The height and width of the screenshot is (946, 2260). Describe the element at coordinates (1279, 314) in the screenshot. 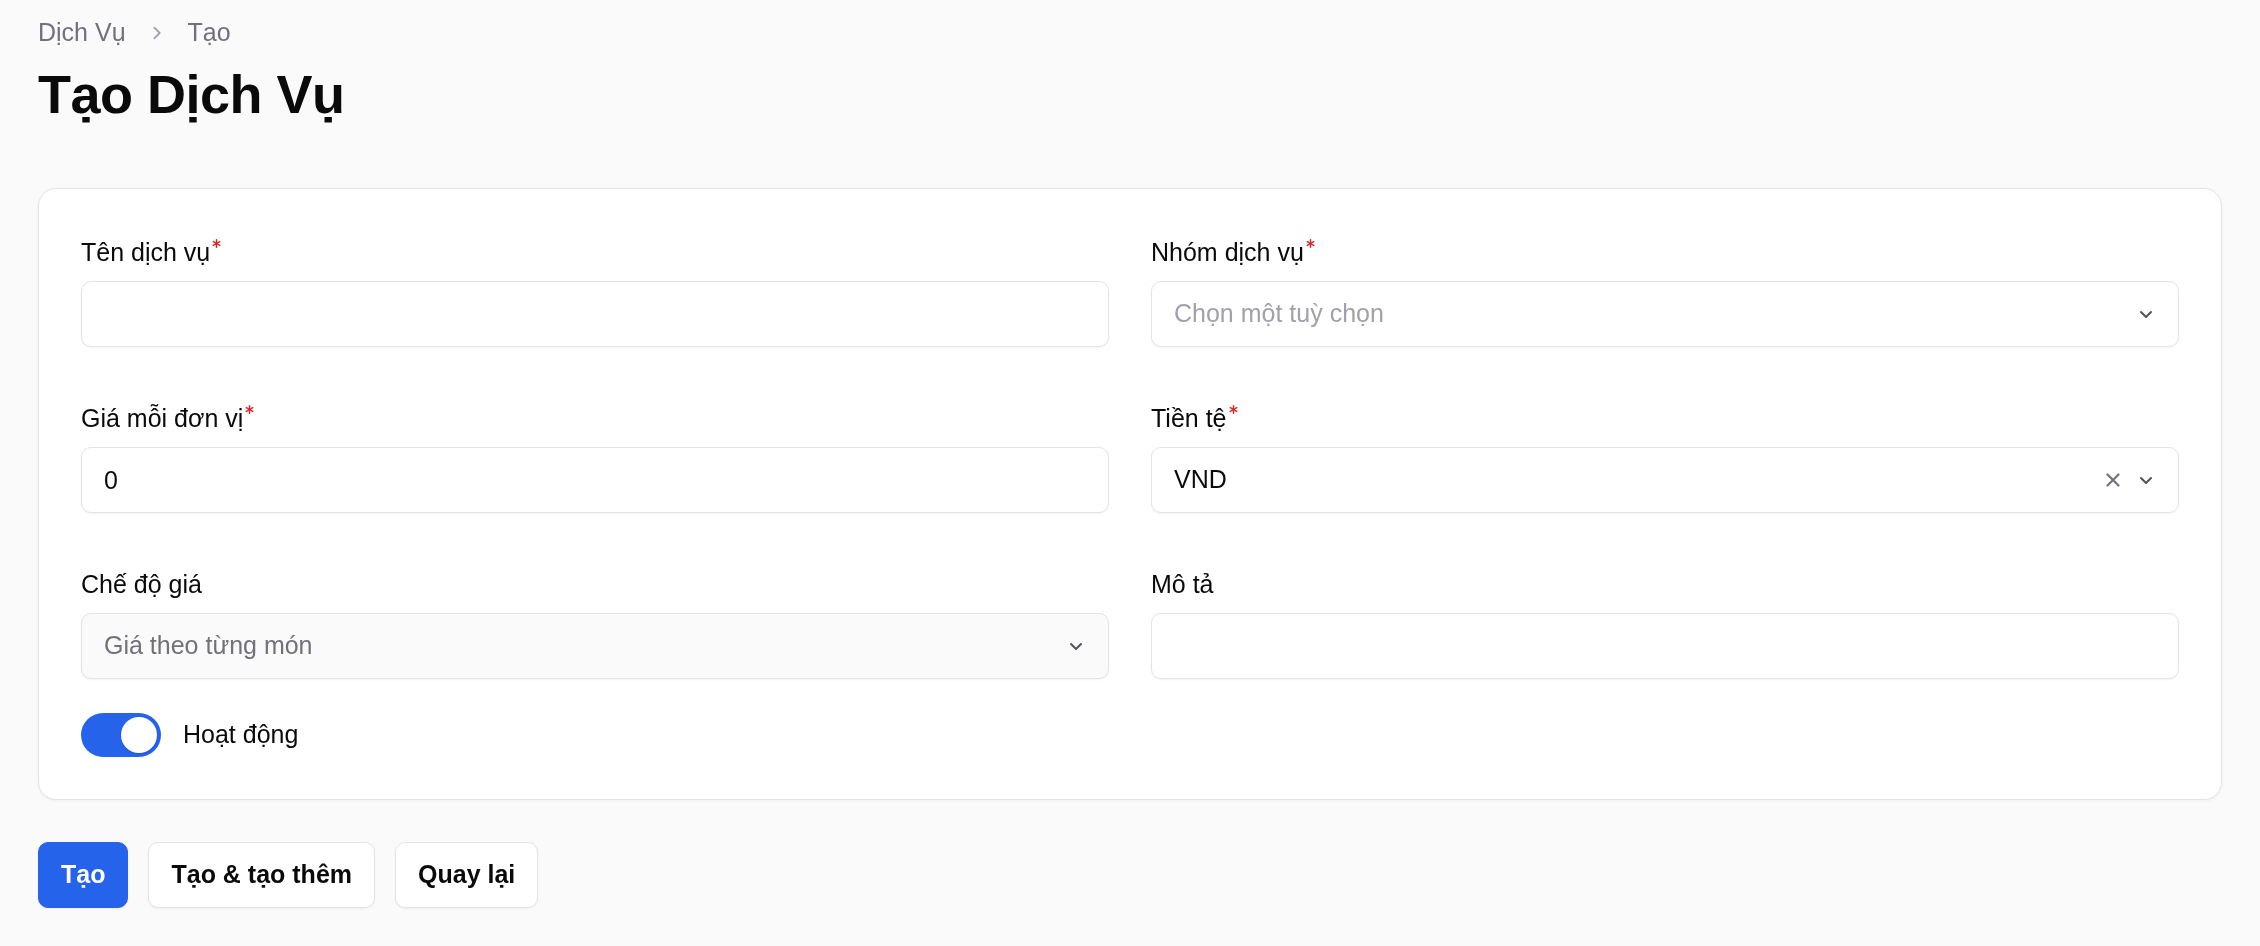

I see `select-placeholder: Chọn một tuỳ chọn` at that location.